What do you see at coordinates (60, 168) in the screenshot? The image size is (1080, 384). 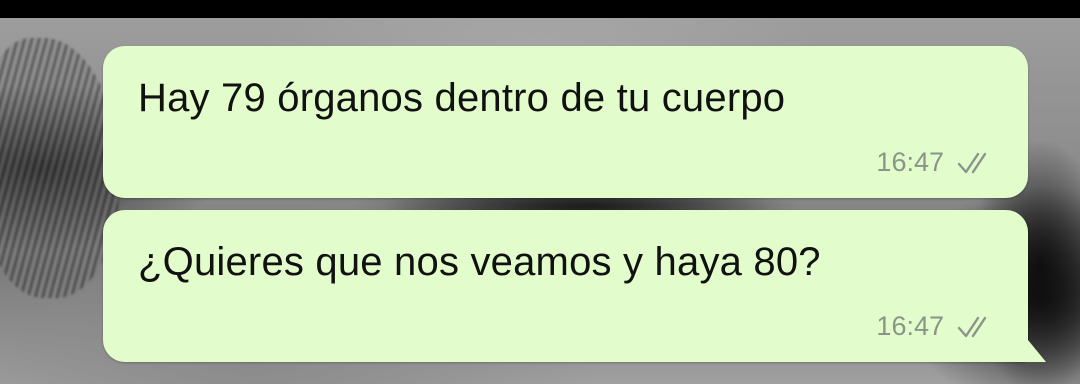 I see `wallpaper-hair-shape` at bounding box center [60, 168].